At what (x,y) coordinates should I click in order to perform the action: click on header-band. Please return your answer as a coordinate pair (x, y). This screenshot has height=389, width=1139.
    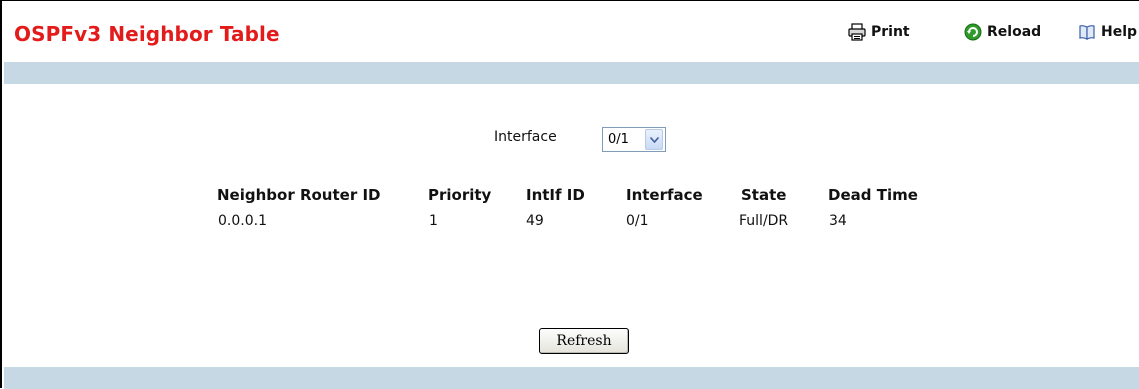
    Looking at the image, I should click on (571, 73).